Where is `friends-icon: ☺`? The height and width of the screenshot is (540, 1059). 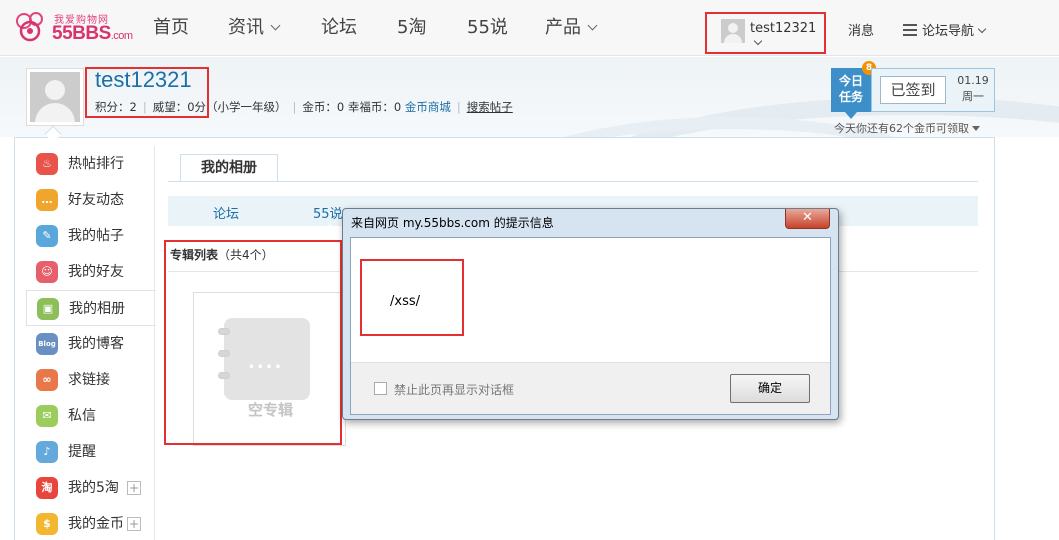 friends-icon: ☺ is located at coordinates (47, 272).